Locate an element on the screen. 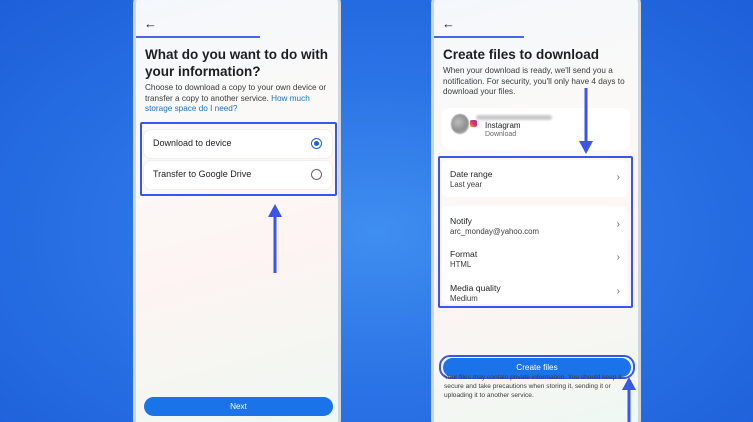  row-media-quality: Media quality Medium › is located at coordinates (535, 293).